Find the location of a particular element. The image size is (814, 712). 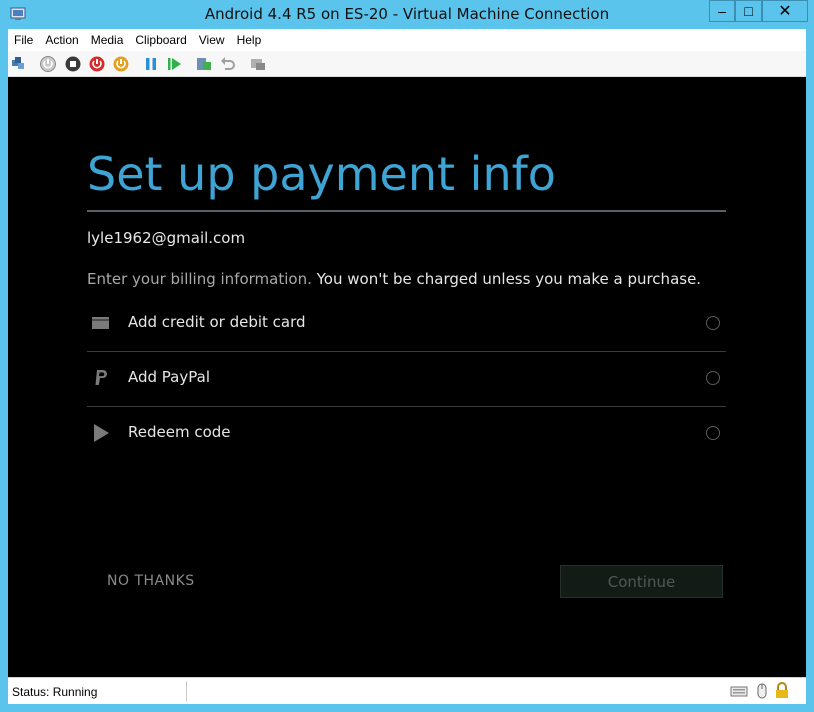

ctrl-alt-del-icon is located at coordinates (19, 64).